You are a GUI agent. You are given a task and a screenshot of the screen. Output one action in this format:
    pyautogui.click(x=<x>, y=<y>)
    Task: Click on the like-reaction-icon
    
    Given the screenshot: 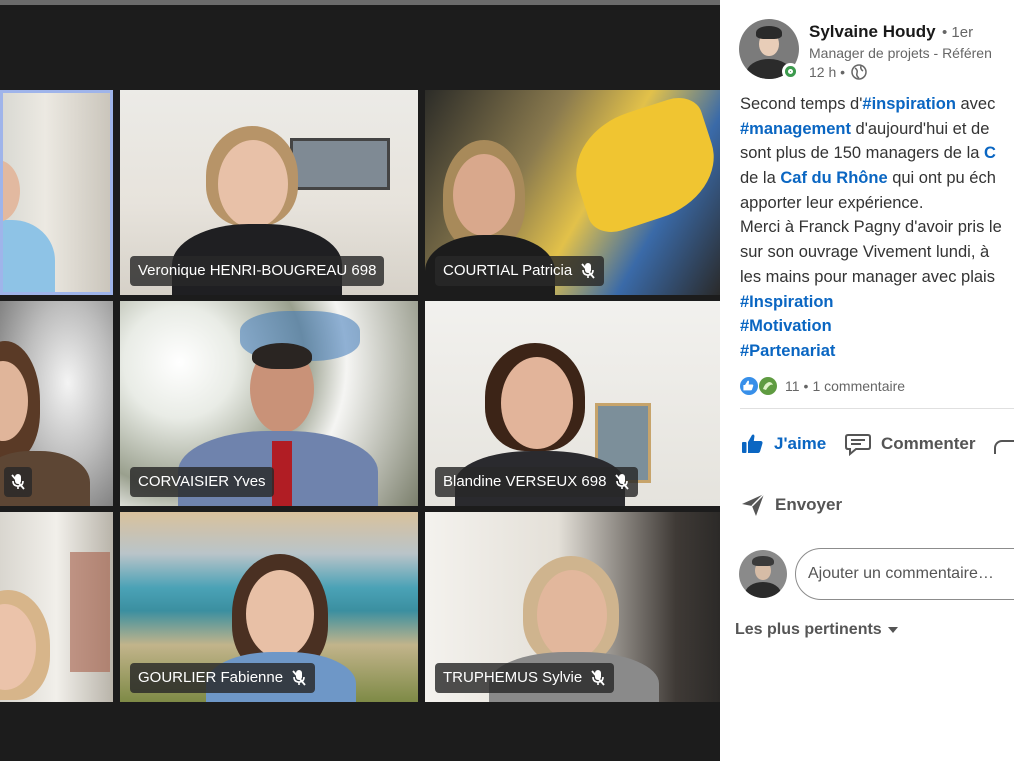 What is the action you would take?
    pyautogui.click(x=749, y=386)
    